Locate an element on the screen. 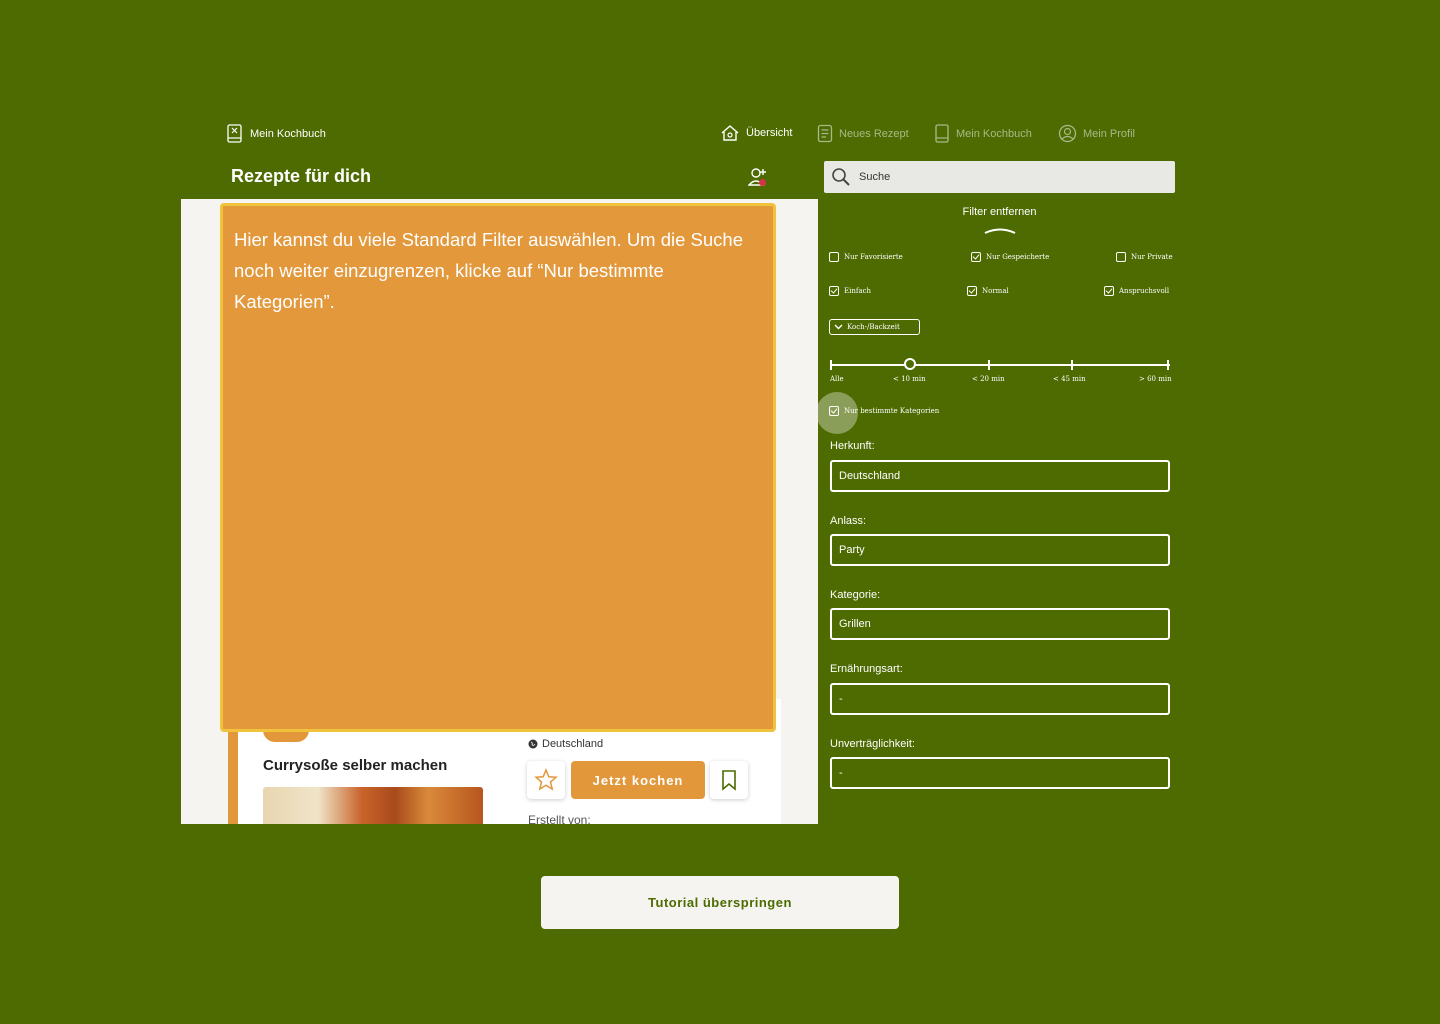 The image size is (1440, 1024). nav-my-profile-label: Mein Profil is located at coordinates (1109, 133).